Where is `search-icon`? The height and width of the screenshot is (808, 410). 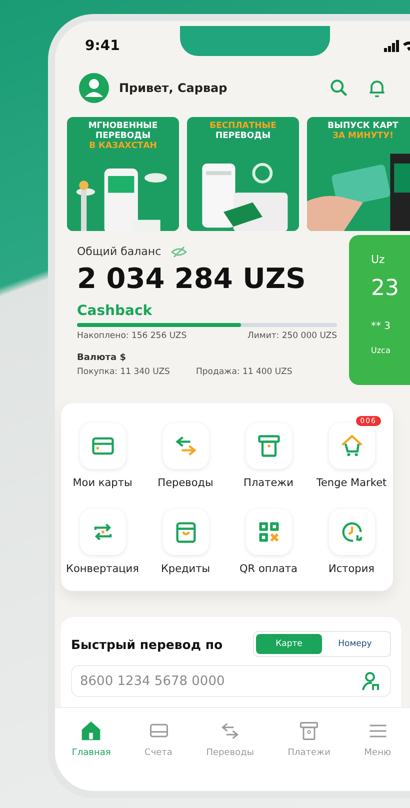
search-icon is located at coordinates (339, 88).